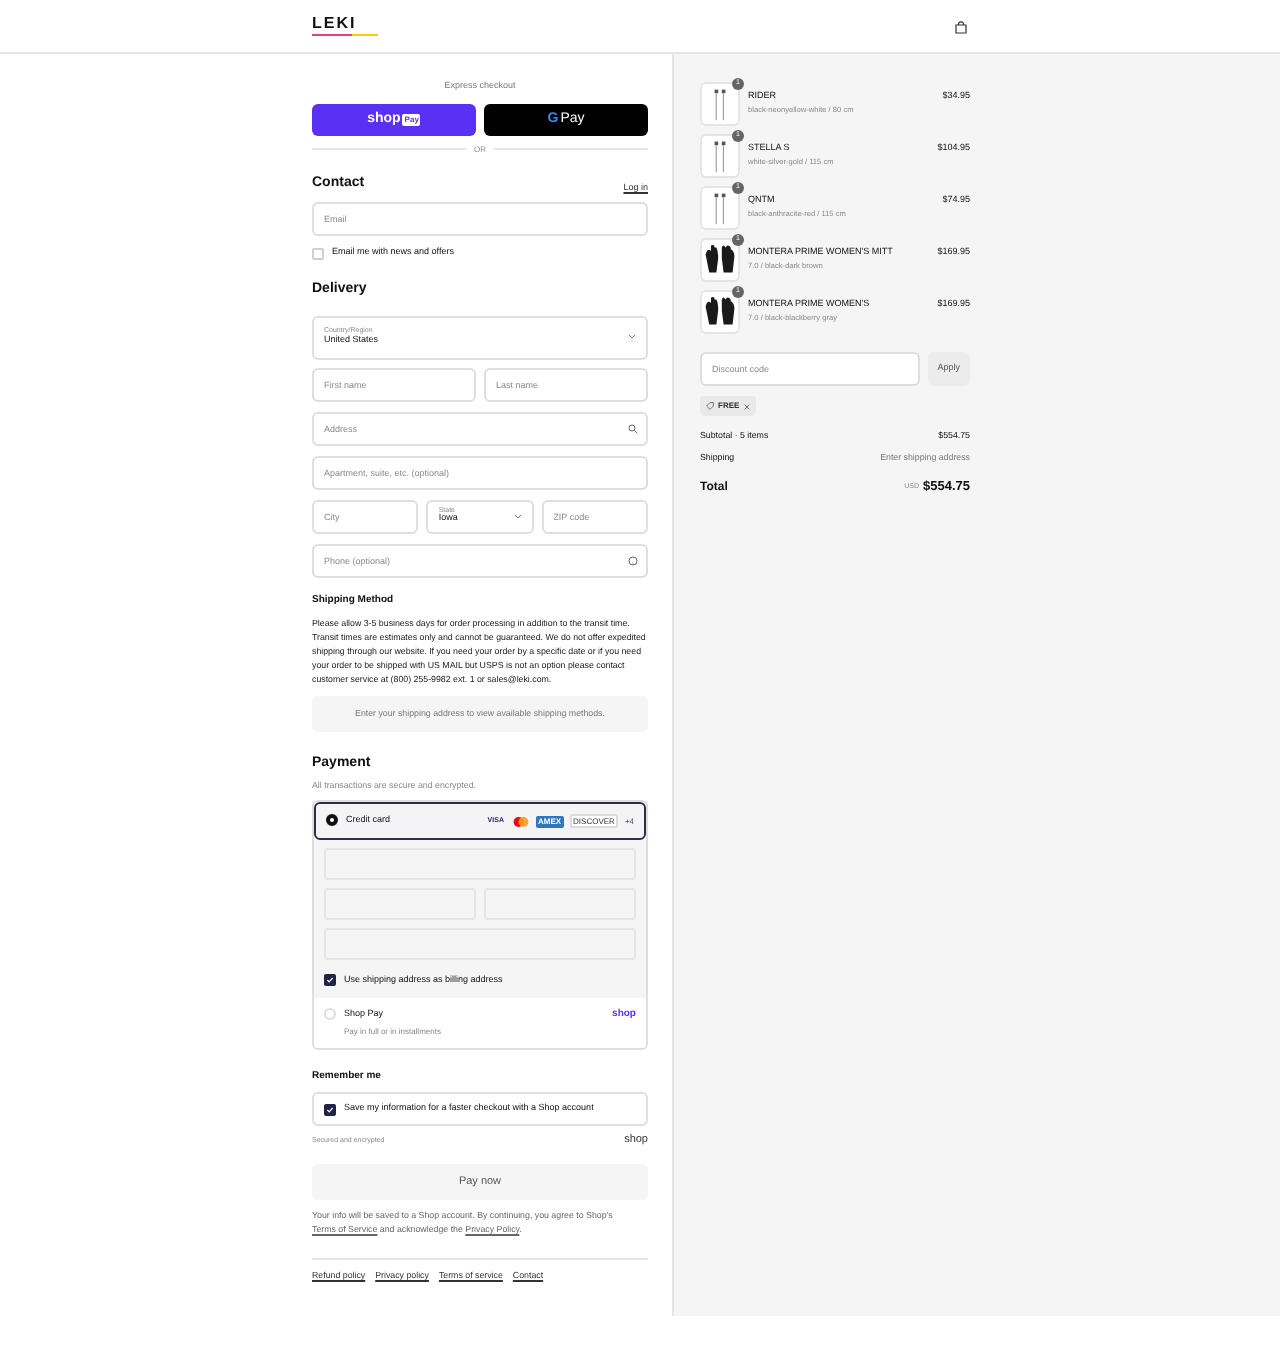  Describe the element at coordinates (710, 406) in the screenshot. I see `tag-icon` at that location.